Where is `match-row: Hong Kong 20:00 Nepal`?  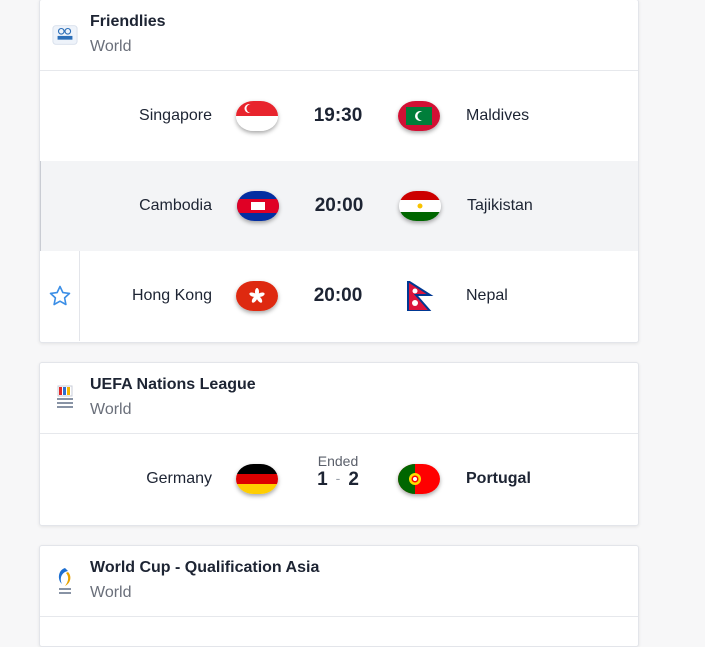 match-row: Hong Kong 20:00 Nepal is located at coordinates (339, 296).